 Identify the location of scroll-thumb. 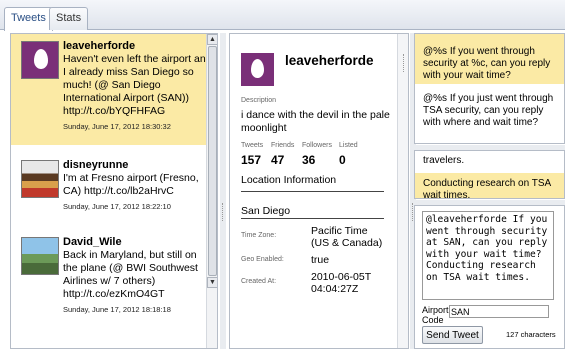
(212, 161).